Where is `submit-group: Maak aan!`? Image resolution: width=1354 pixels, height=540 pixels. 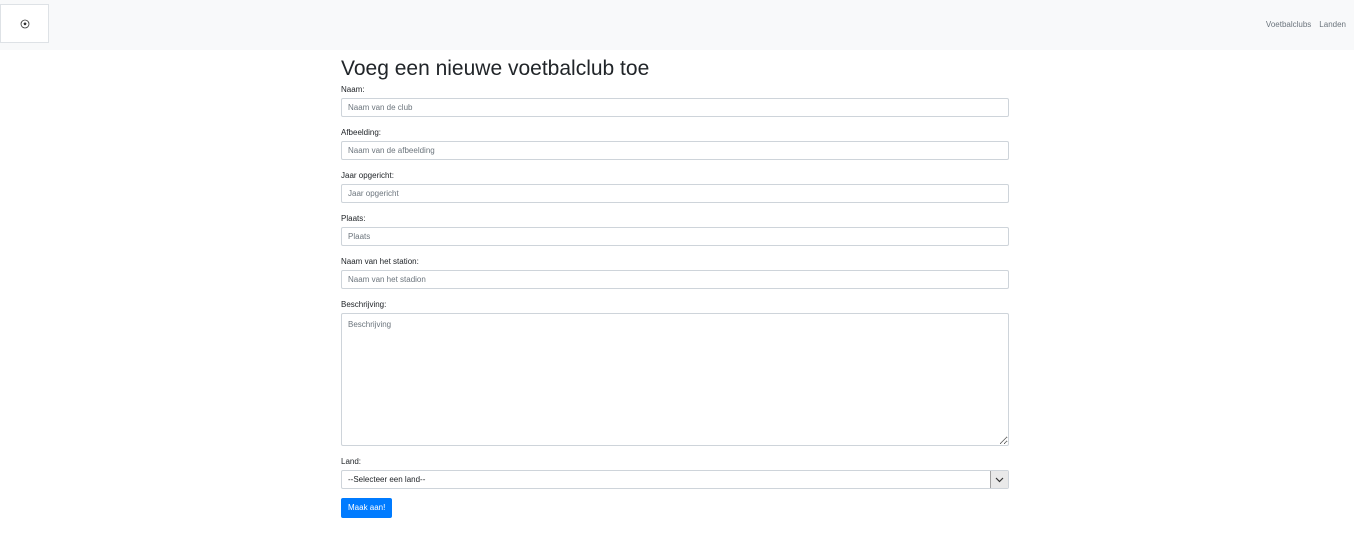
submit-group: Maak aan! is located at coordinates (367, 507).